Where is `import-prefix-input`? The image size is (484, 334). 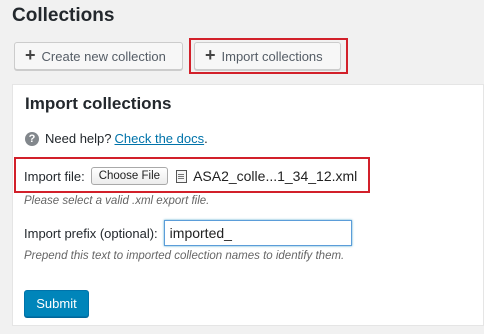
import-prefix-input is located at coordinates (257, 233).